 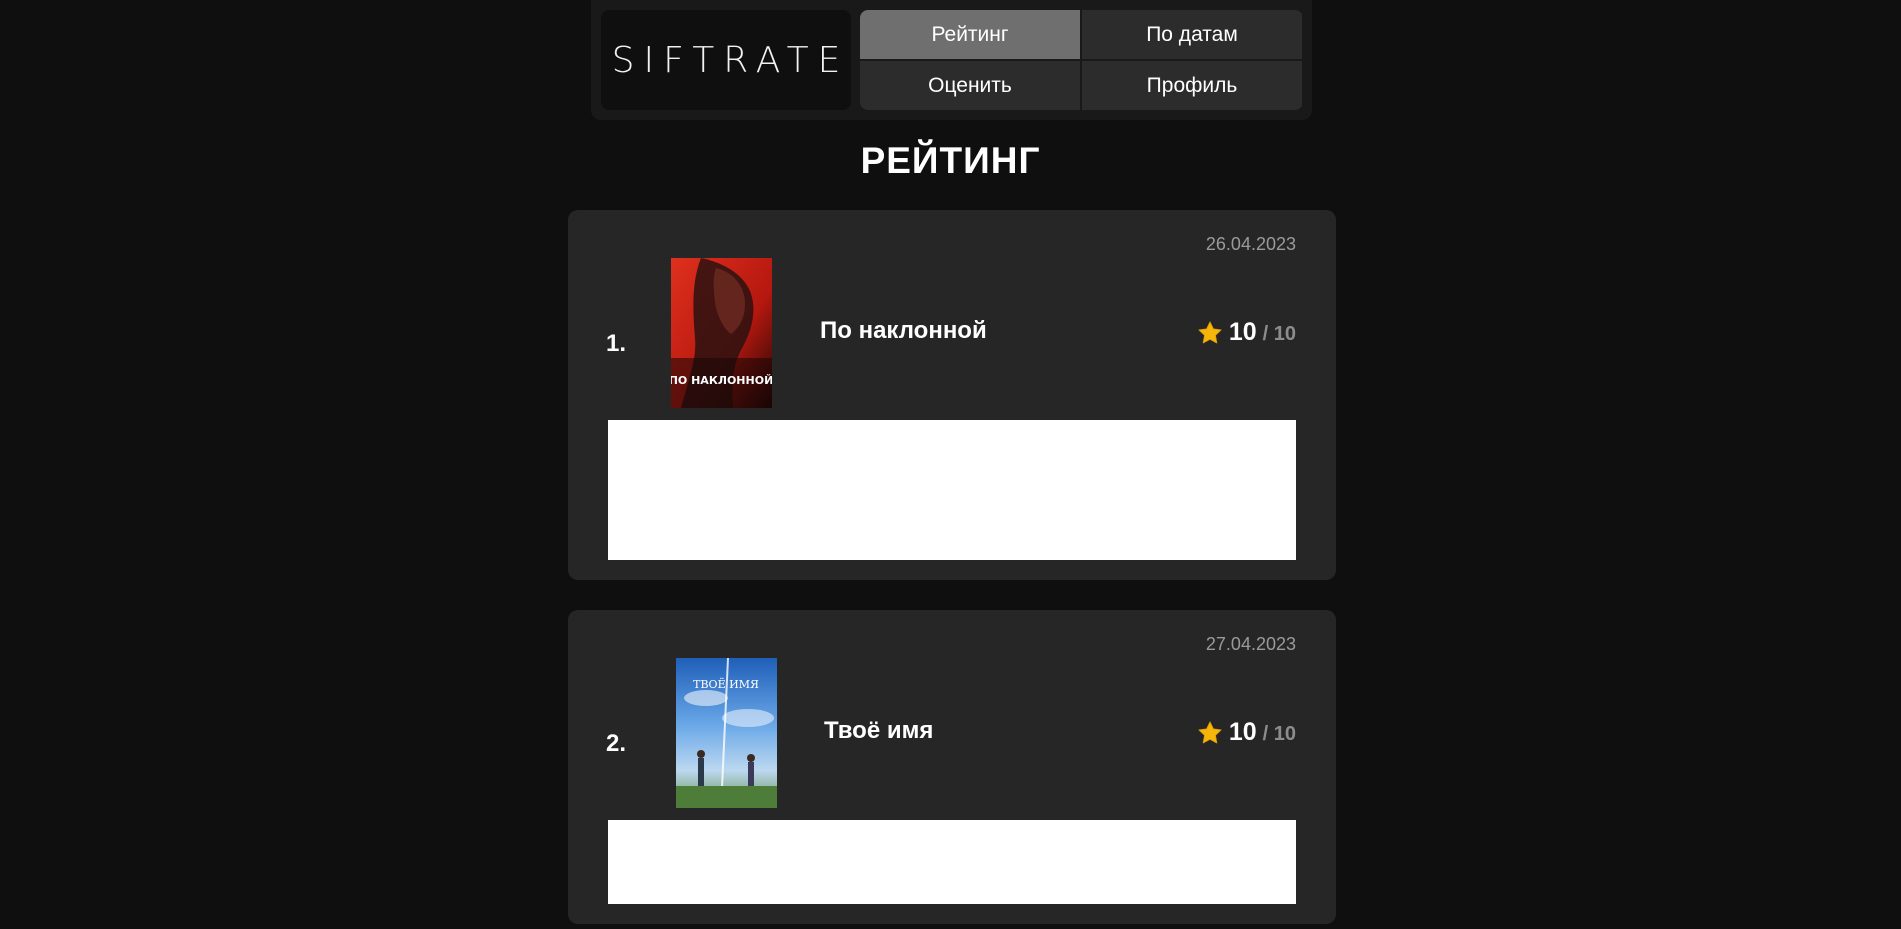 I want to click on logo-text: SIFTRATE, so click(x=730, y=60).